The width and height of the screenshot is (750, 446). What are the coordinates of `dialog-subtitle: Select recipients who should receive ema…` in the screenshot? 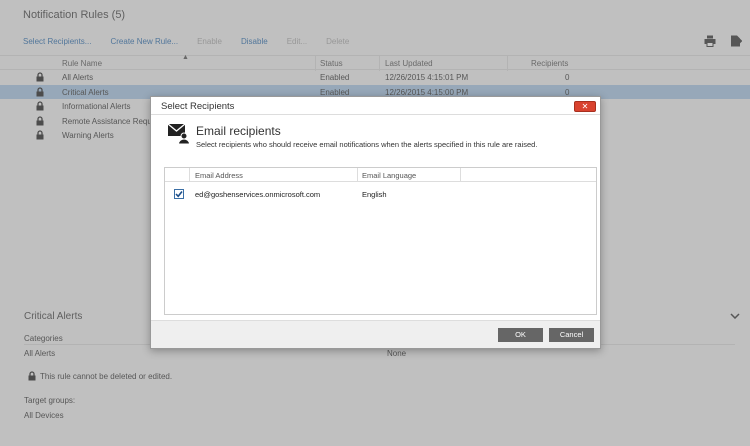 It's located at (367, 144).